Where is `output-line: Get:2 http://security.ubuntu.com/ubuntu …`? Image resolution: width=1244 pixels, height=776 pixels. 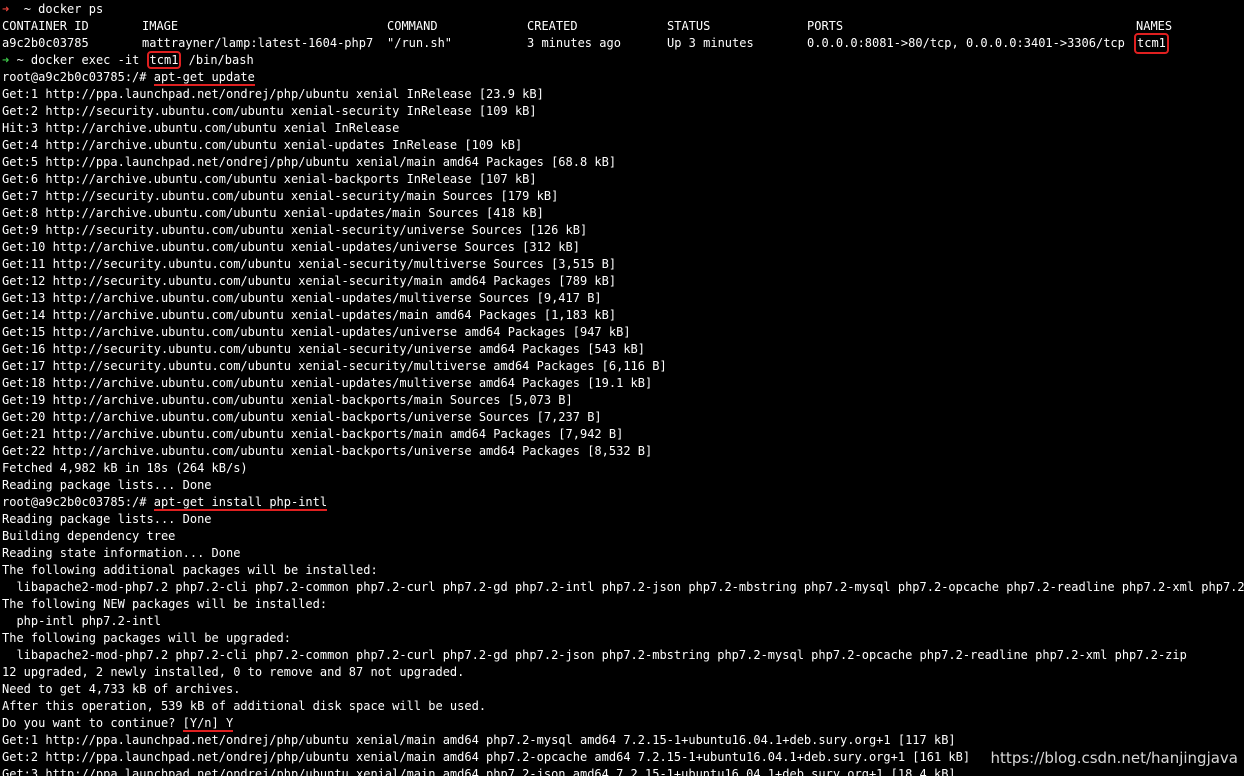
output-line: Get:2 http://security.ubuntu.com/ubuntu … is located at coordinates (269, 111).